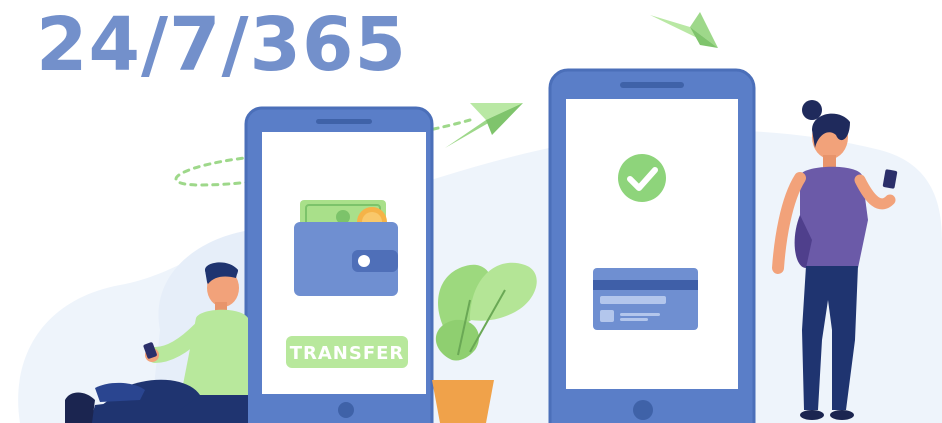 This screenshot has width=942, height=423. I want to click on paper-plane-icon, so click(484, 125).